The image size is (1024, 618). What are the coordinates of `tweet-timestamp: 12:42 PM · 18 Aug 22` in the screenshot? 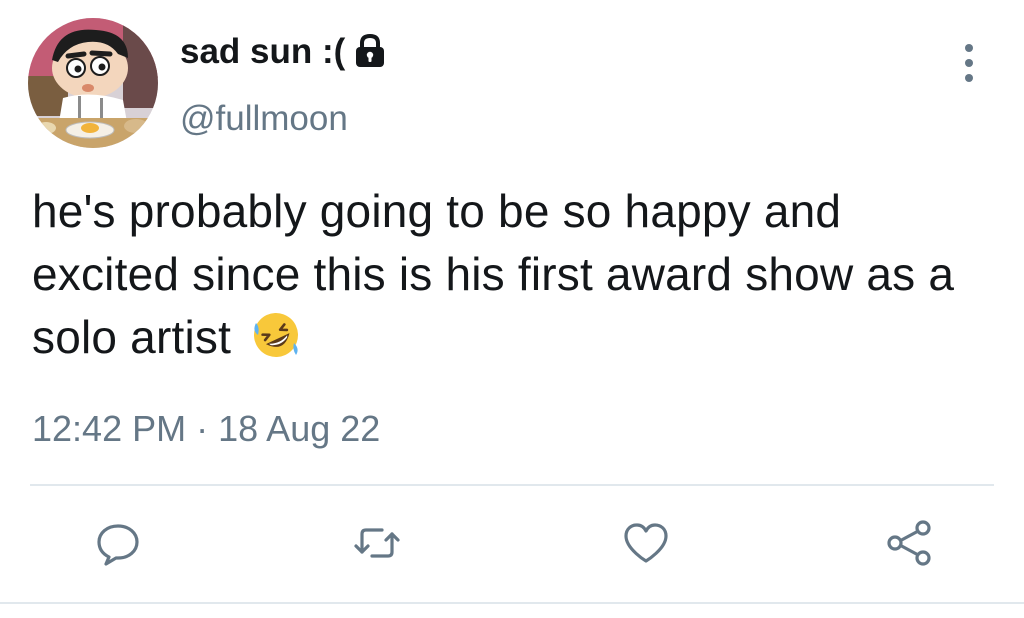 It's located at (206, 429).